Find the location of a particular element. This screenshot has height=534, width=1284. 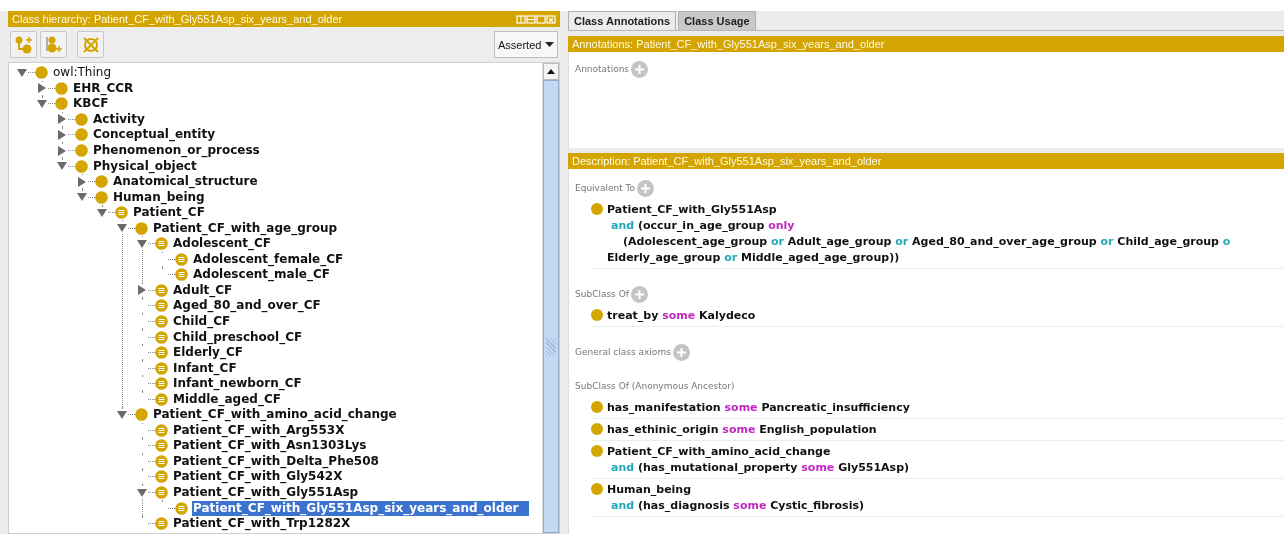

expression-text: and (has_mutational_property some Gly551Asp) is located at coordinates (760, 467).